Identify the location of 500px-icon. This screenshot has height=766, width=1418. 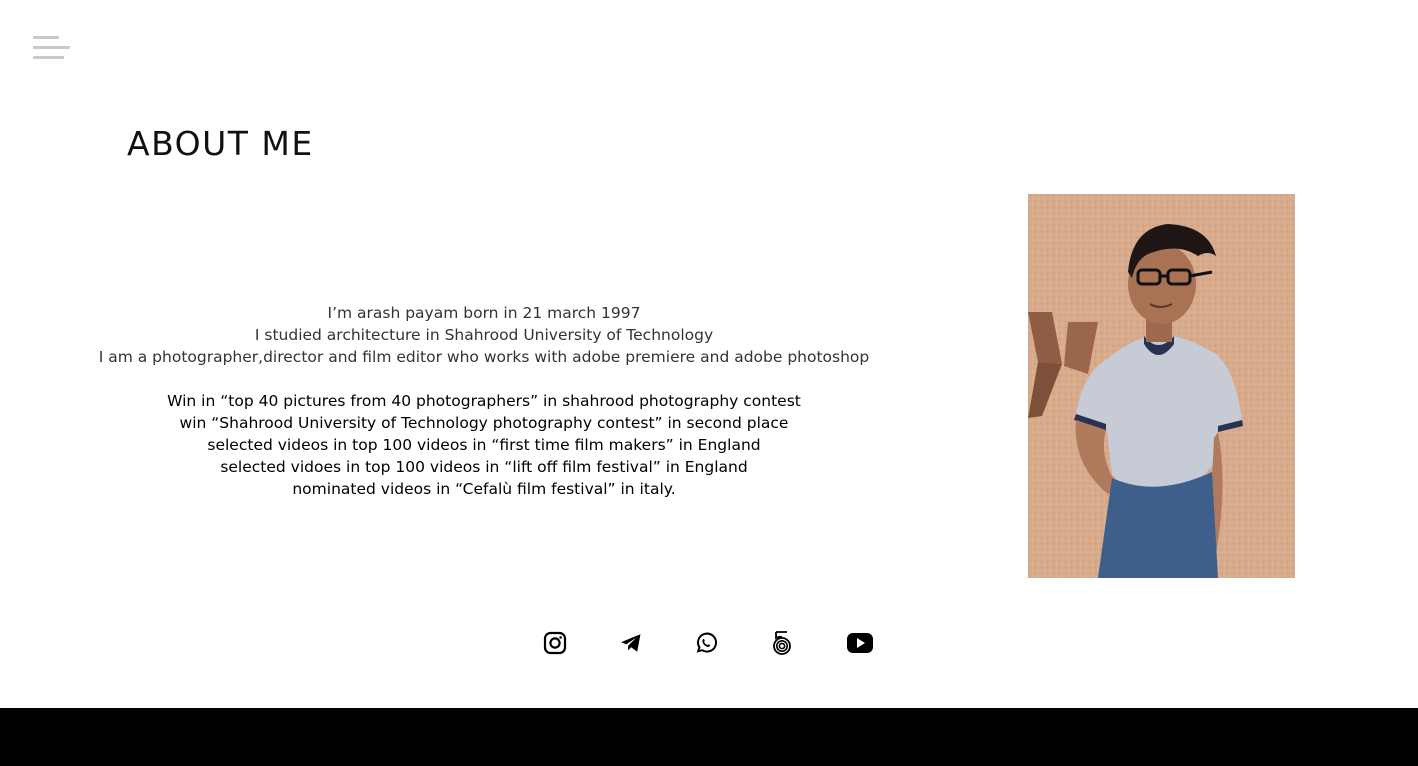
(782, 643).